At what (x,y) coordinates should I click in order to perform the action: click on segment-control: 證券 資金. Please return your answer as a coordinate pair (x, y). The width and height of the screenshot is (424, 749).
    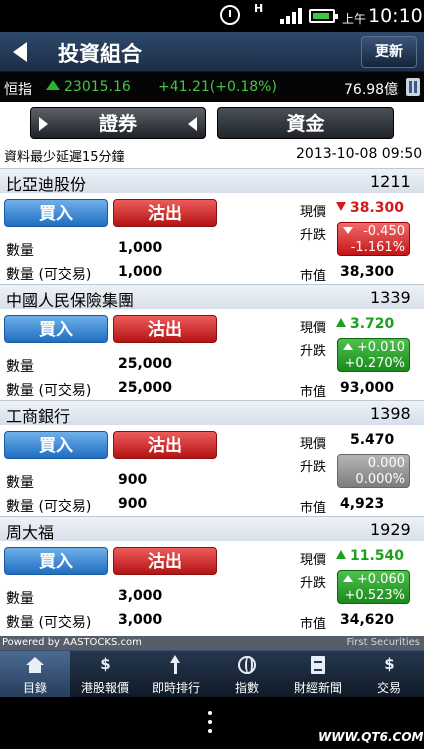
    Looking at the image, I should click on (212, 123).